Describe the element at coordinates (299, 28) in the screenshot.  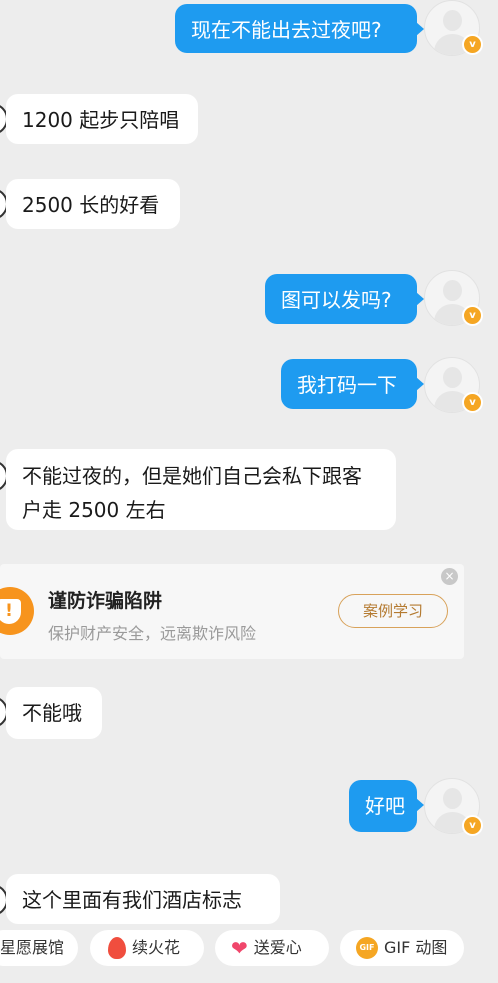
I see `message-bubble-outgoing: 现在不能出去过夜吧?` at that location.